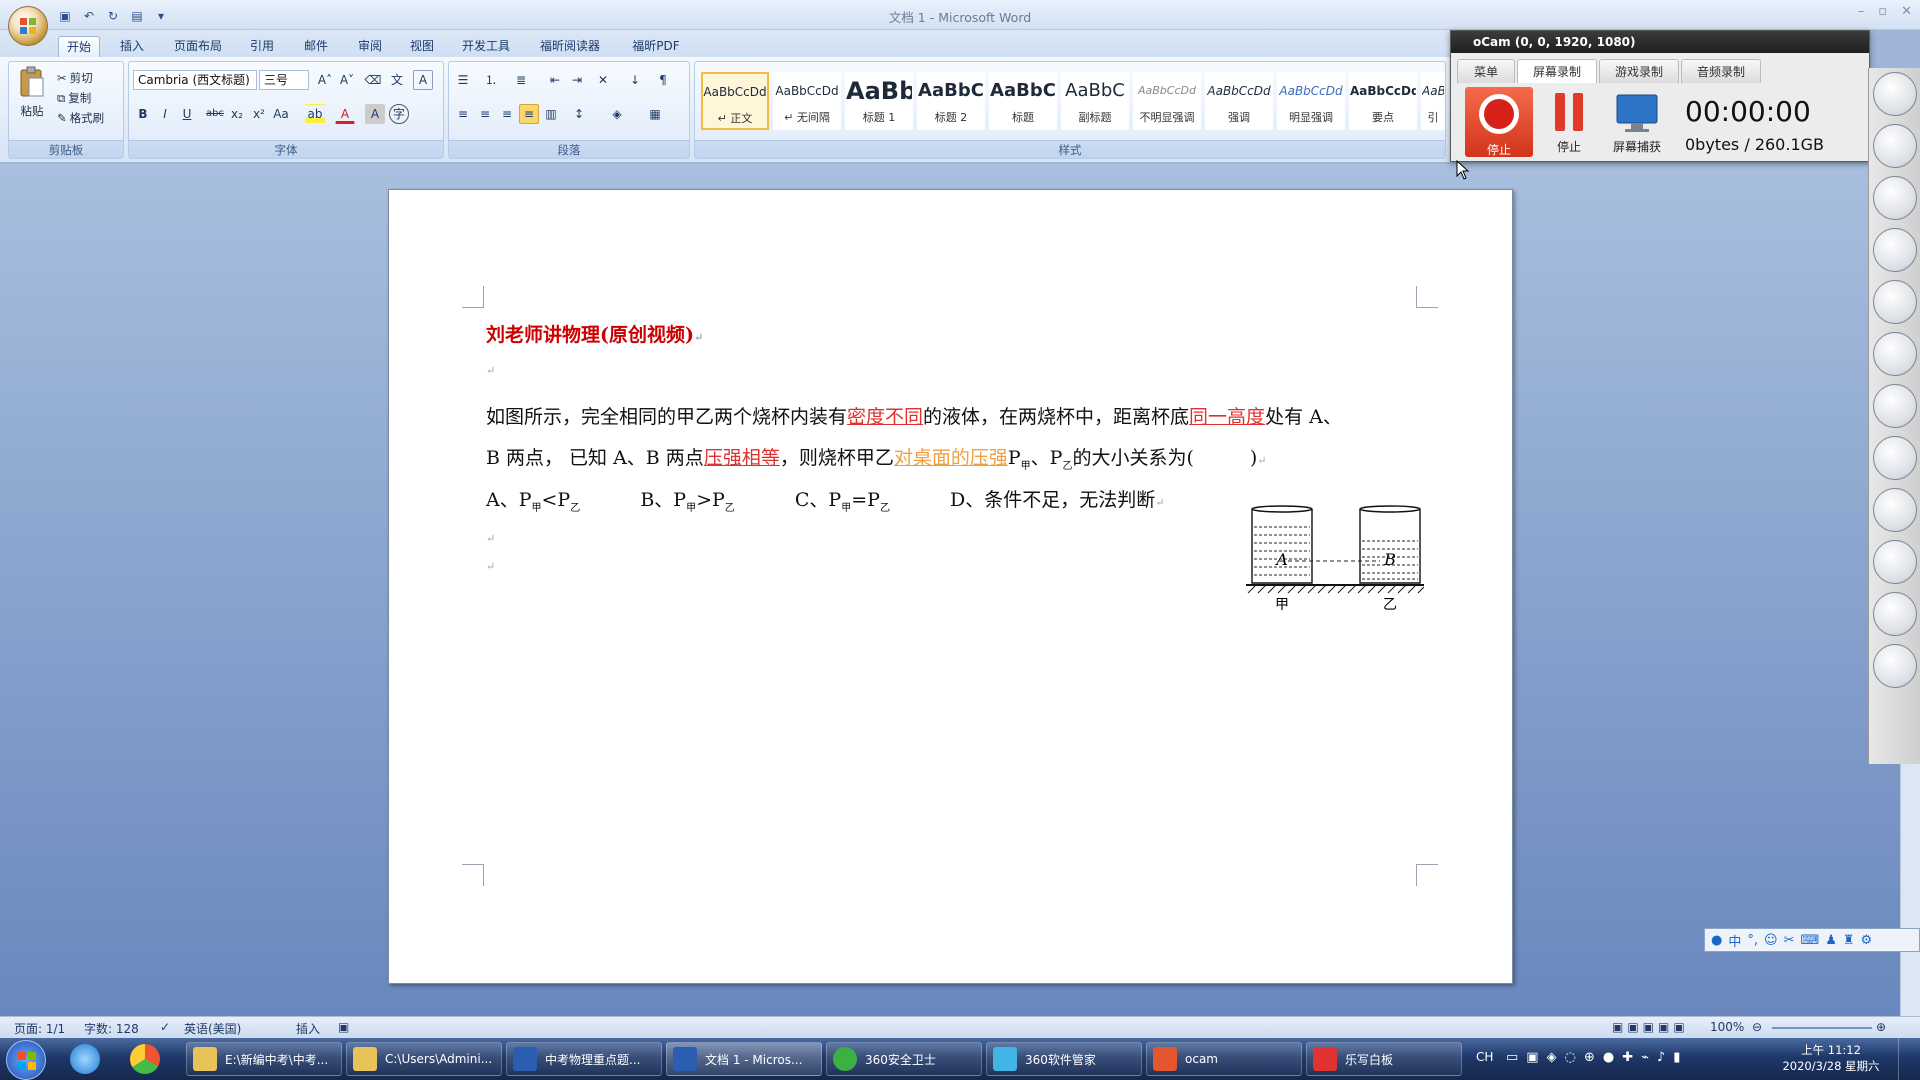  What do you see at coordinates (1881, 1027) in the screenshot?
I see `zoom-in-icon: ⊕` at bounding box center [1881, 1027].